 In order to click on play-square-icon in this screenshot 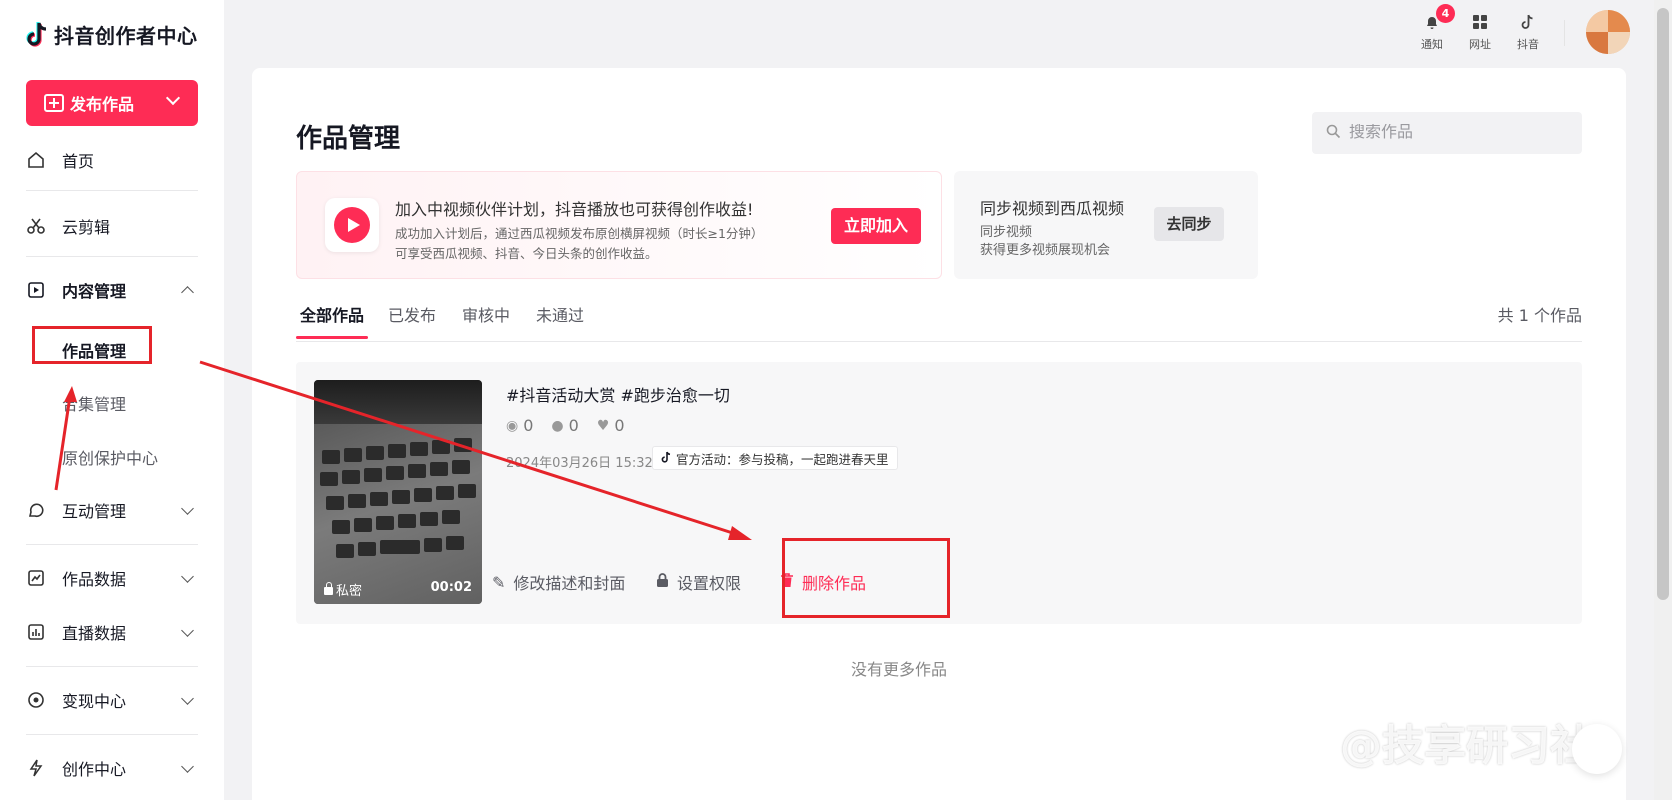, I will do `click(36, 290)`.